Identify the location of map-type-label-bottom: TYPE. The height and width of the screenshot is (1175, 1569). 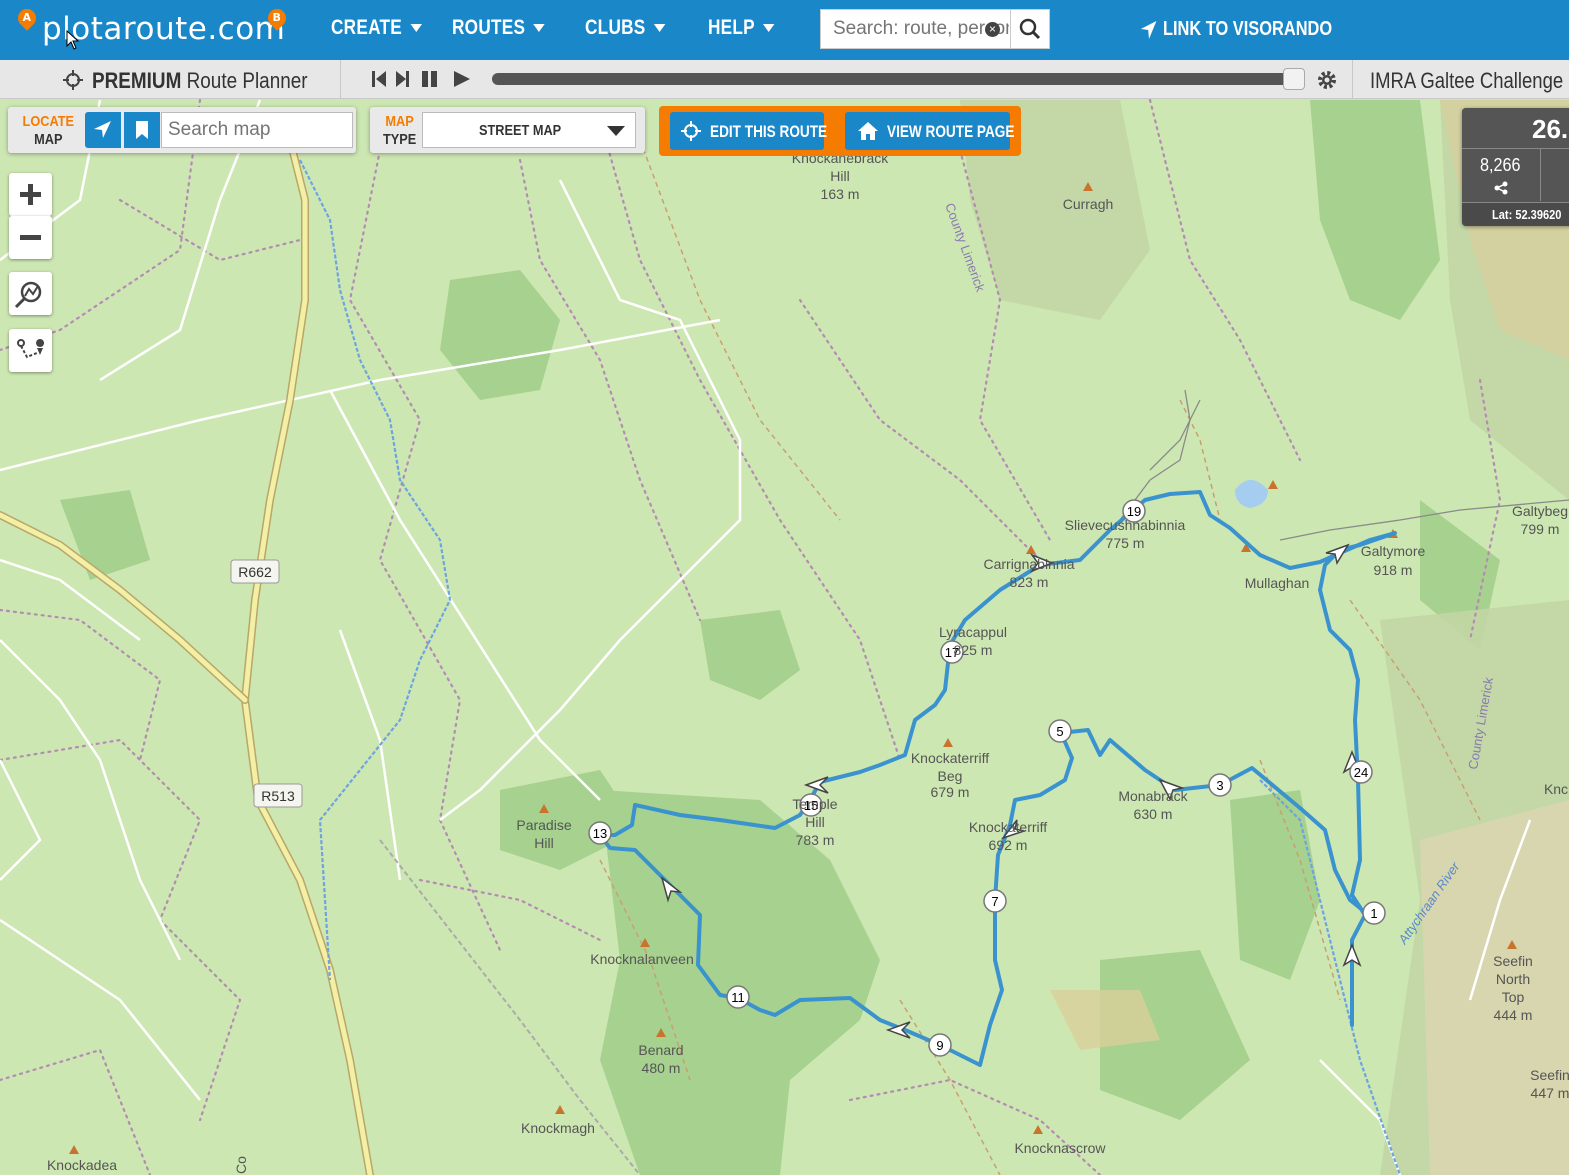
(399, 139).